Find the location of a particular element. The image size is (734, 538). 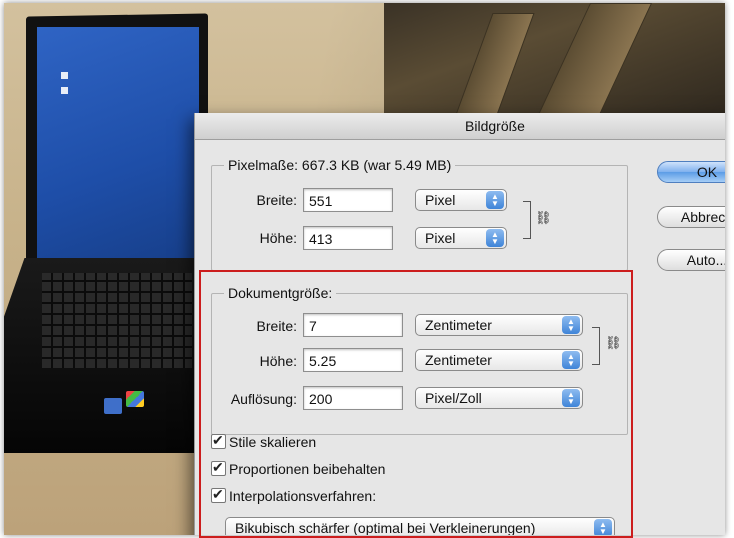

document-size-legend: Dokumentgröße: is located at coordinates (280, 293).